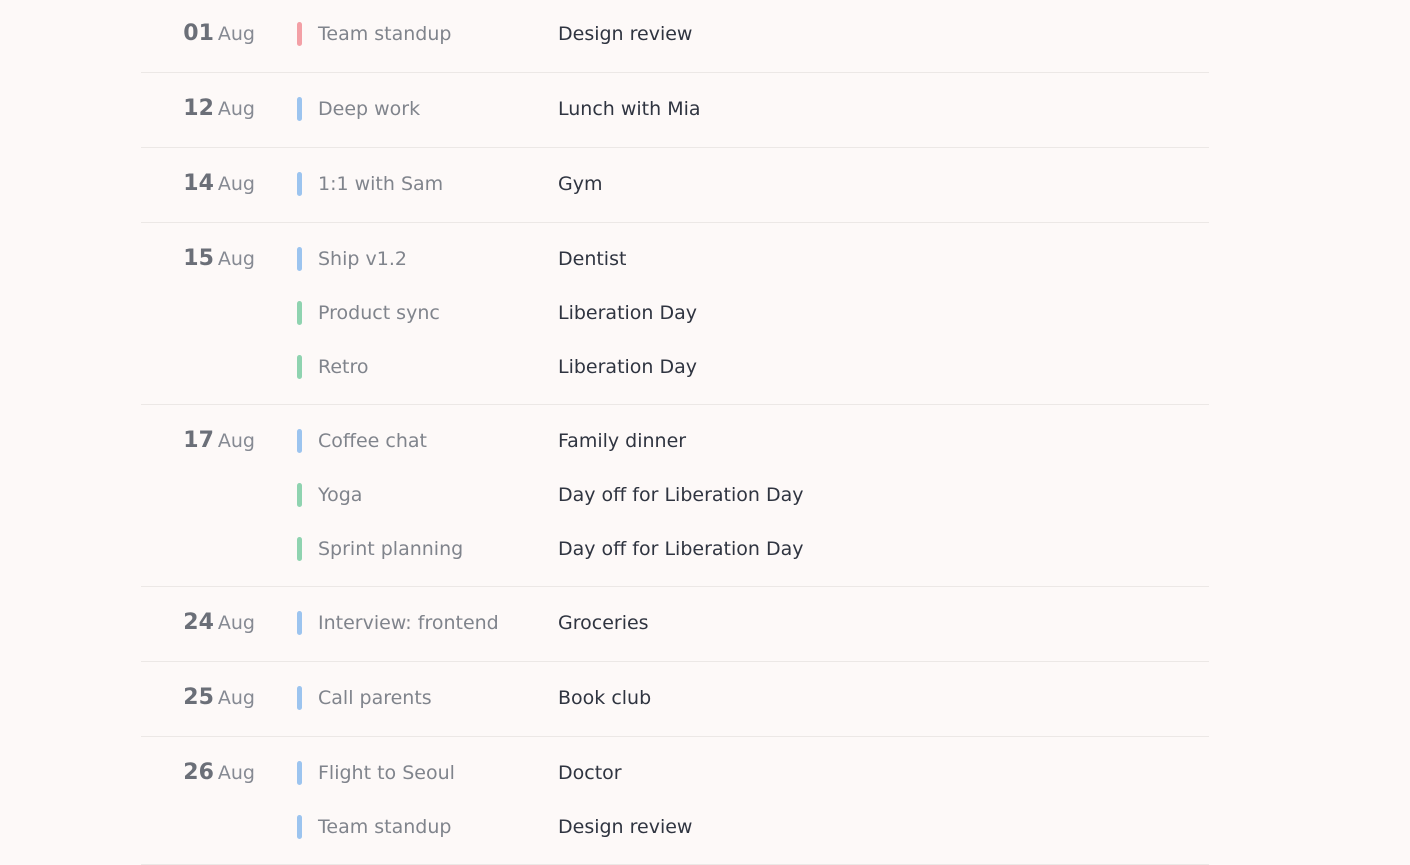  Describe the element at coordinates (590, 773) in the screenshot. I see `event-note: Doctor` at that location.